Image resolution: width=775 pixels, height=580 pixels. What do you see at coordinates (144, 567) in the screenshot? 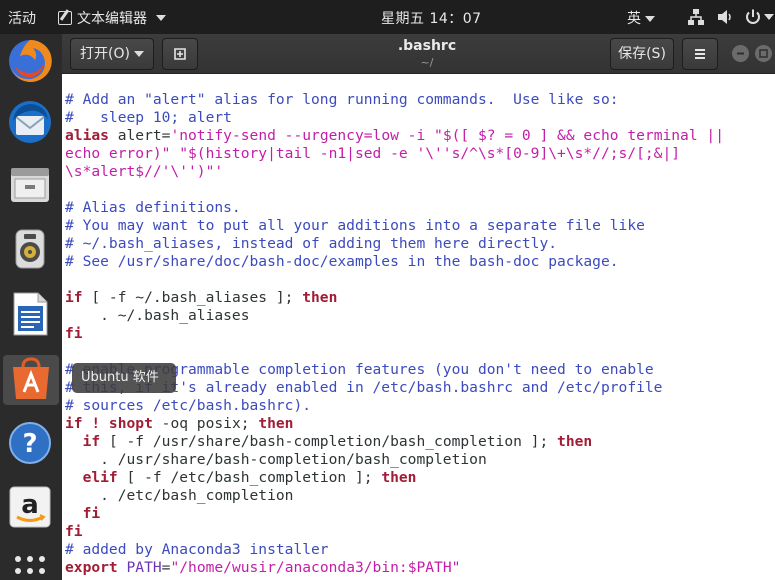
I see `variable-token: PATH` at bounding box center [144, 567].